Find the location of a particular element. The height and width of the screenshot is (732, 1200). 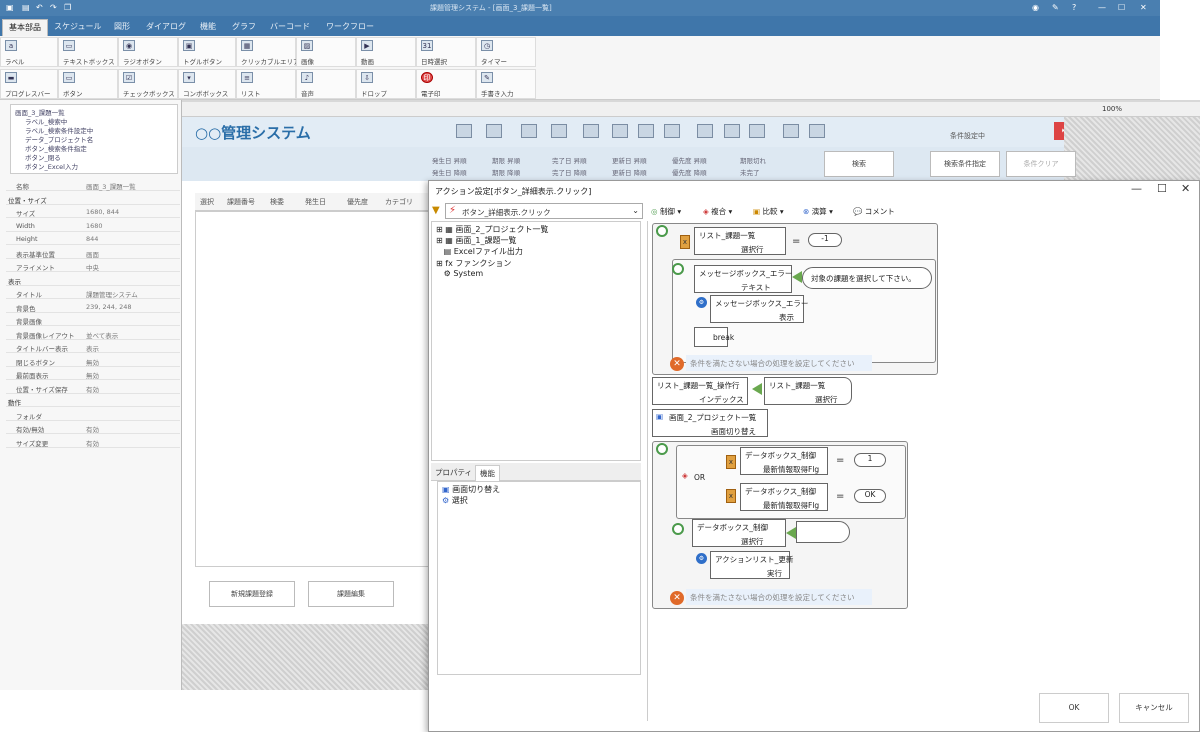

property-row: 閉じるボタン 無効 is located at coordinates (93, 361).